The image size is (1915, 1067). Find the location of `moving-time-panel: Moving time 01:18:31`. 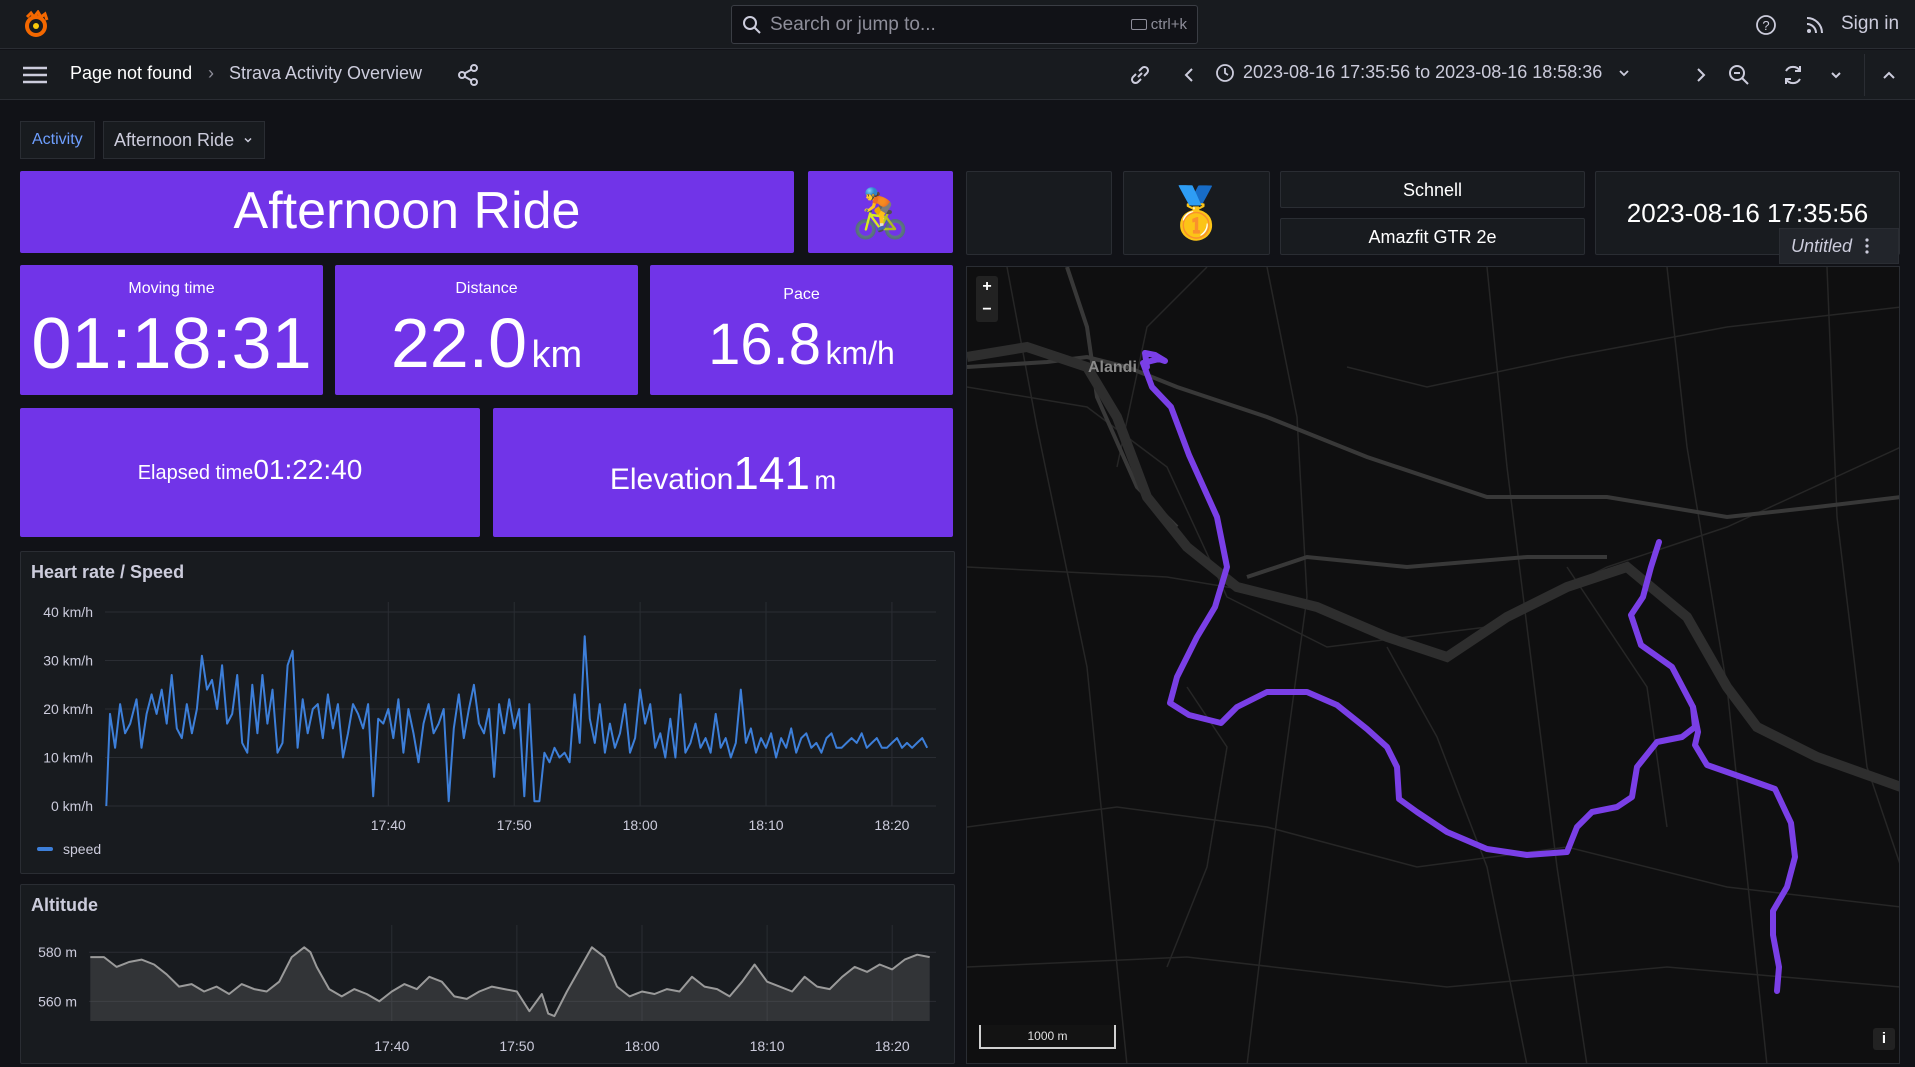

moving-time-panel: Moving time 01:18:31 is located at coordinates (171, 330).